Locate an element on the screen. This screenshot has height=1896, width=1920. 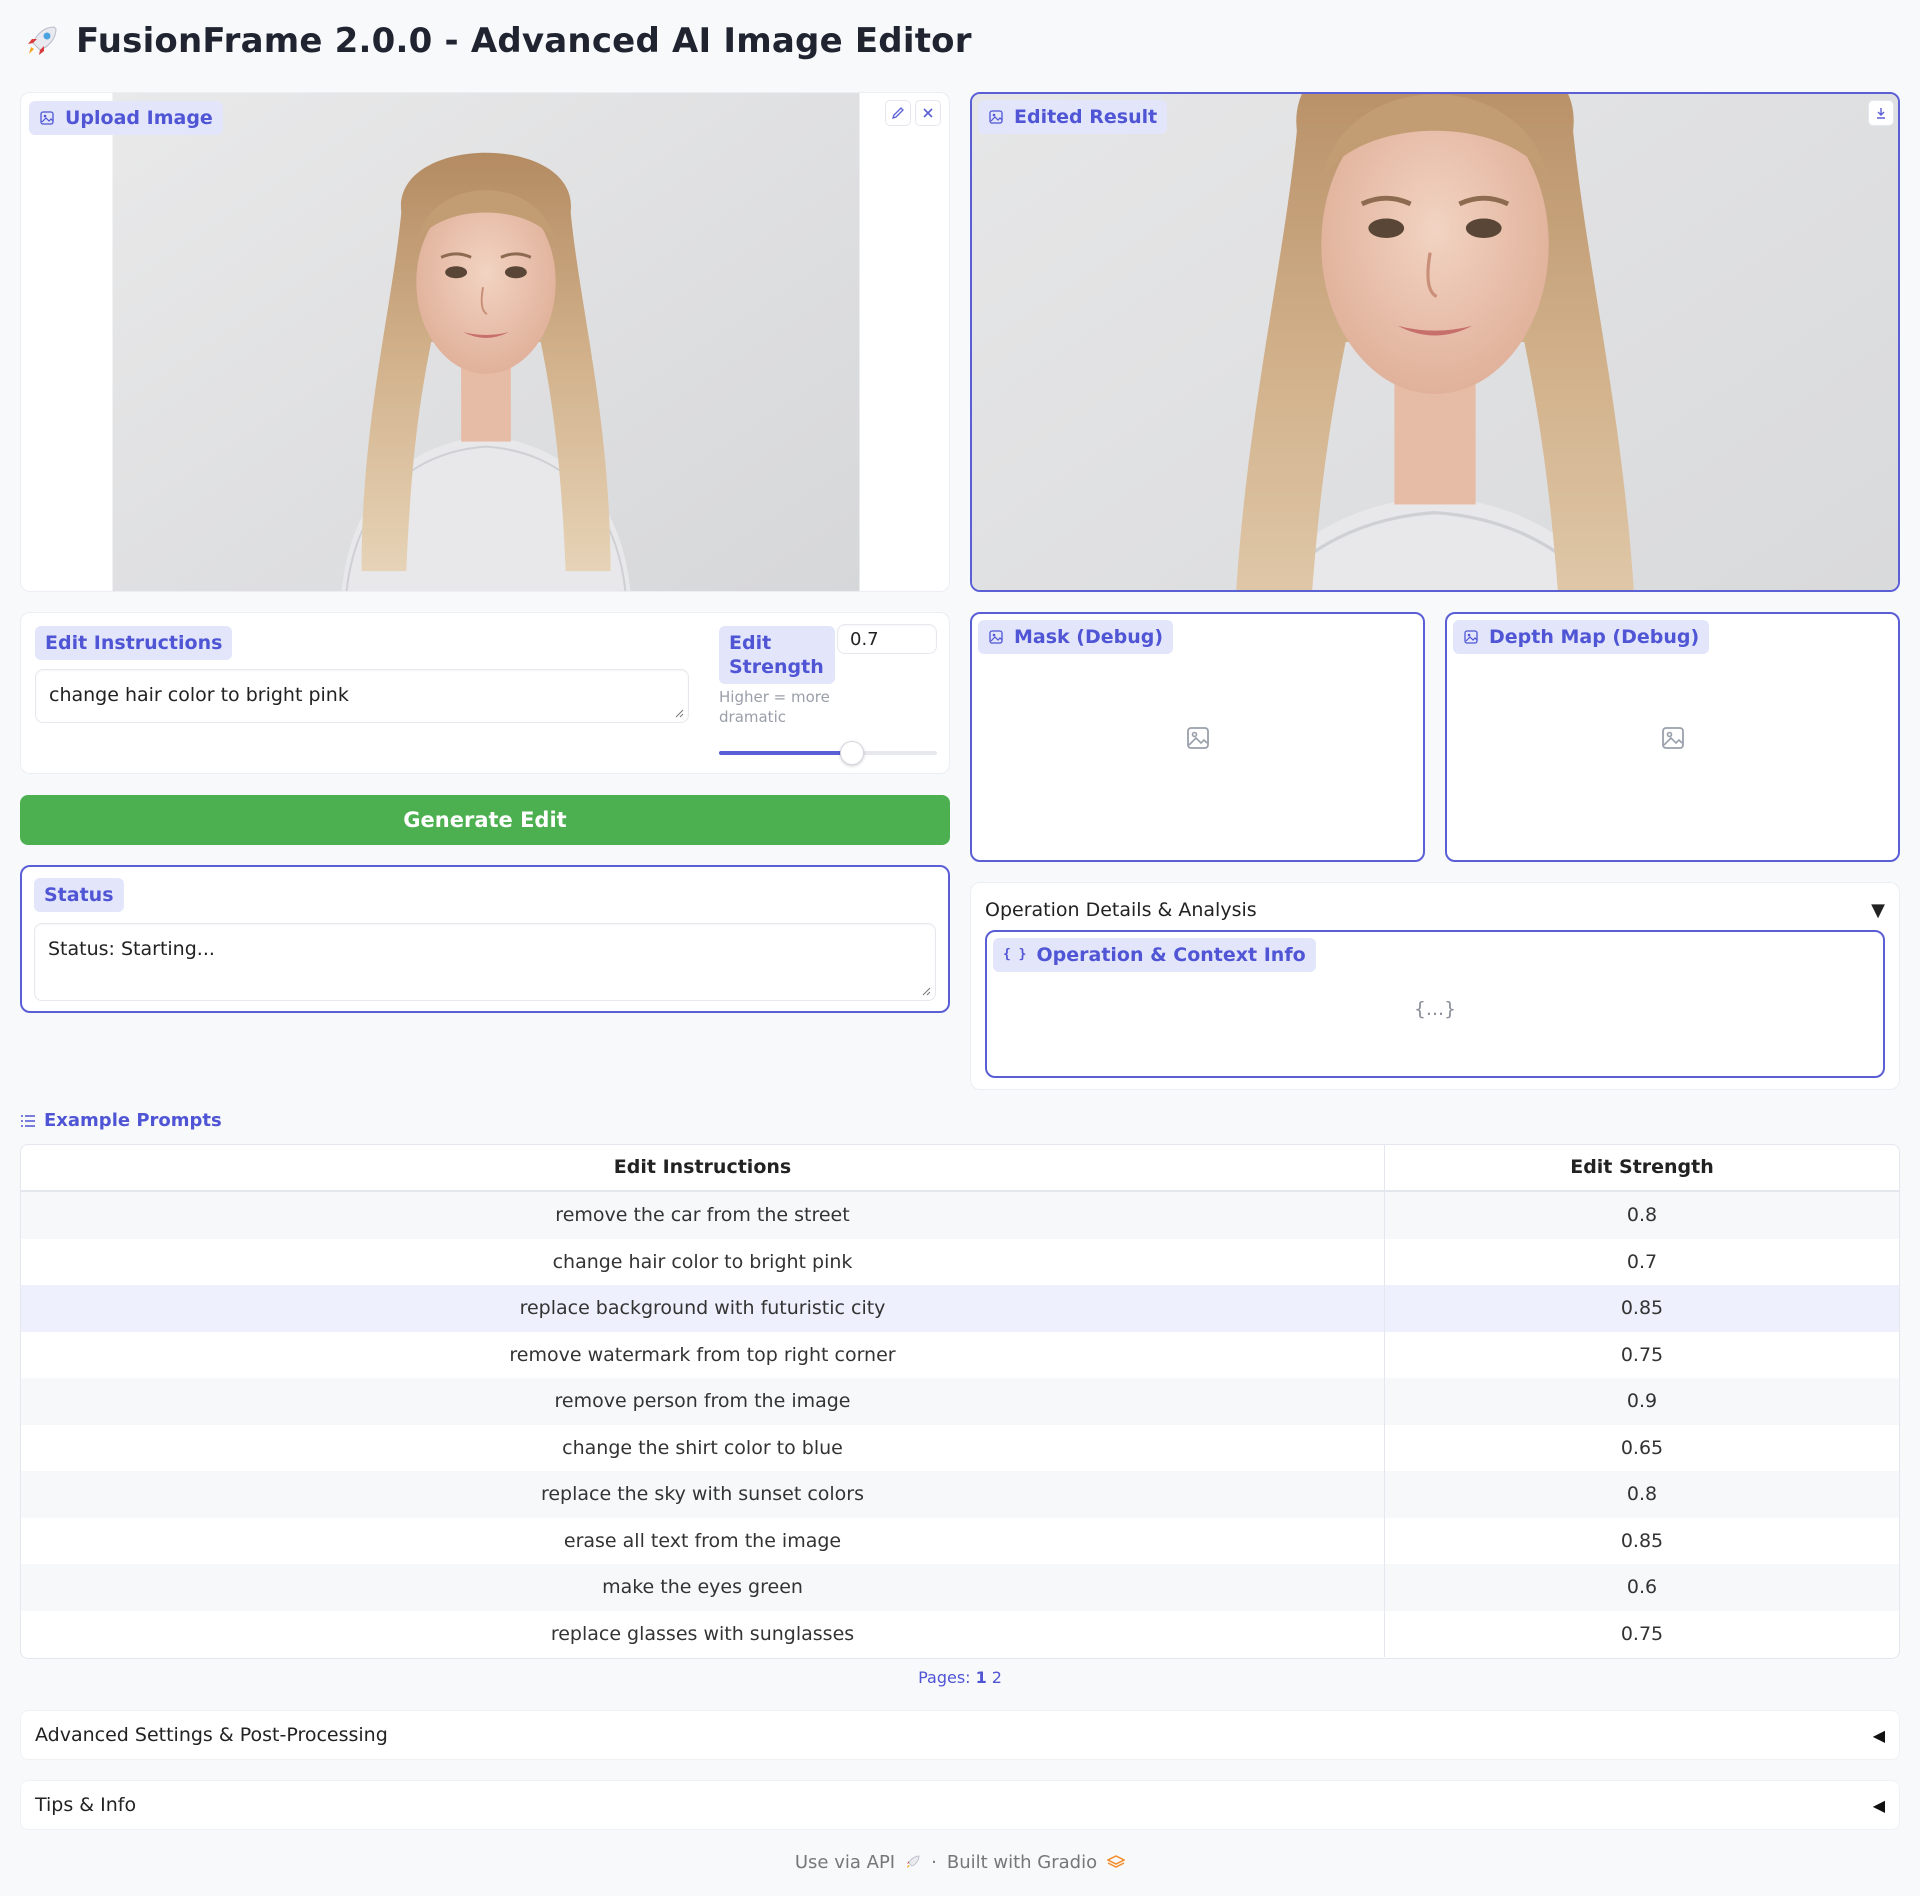
table-header-row: Edit Instructions Edit Strength is located at coordinates (960, 1168).